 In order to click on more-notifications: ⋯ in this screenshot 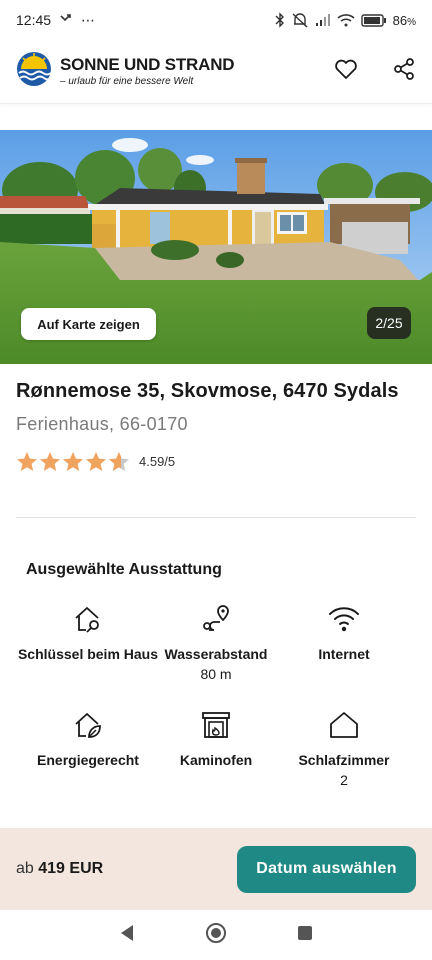, I will do `click(88, 19)`.